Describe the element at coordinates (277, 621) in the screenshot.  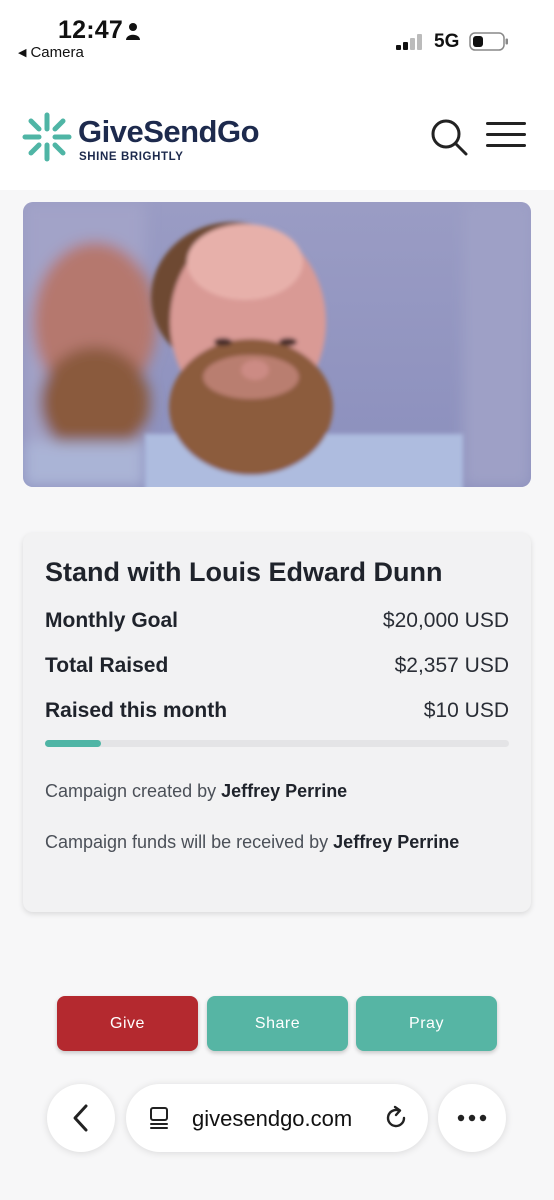
I see `monthly-goal-row: Monthly Goal $20,000 USD` at that location.